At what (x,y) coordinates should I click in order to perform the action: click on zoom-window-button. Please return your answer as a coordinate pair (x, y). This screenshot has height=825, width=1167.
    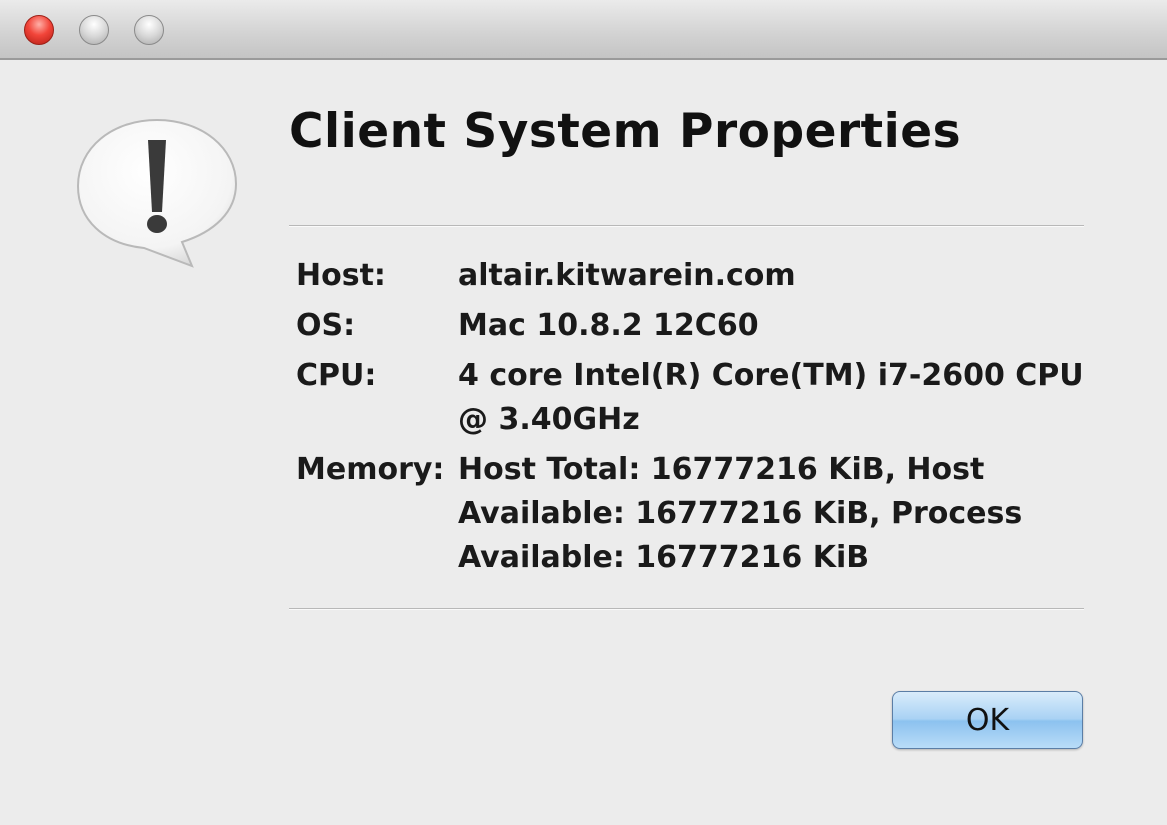
    Looking at the image, I should click on (149, 30).